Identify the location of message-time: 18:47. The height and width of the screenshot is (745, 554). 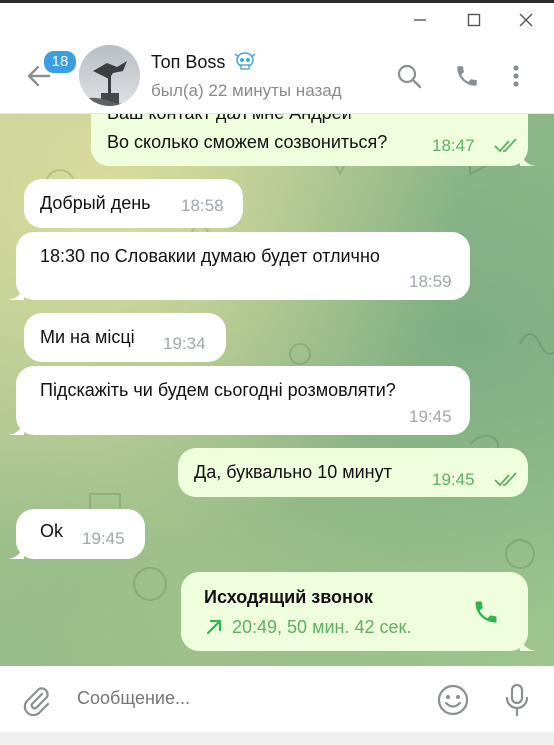
(453, 145).